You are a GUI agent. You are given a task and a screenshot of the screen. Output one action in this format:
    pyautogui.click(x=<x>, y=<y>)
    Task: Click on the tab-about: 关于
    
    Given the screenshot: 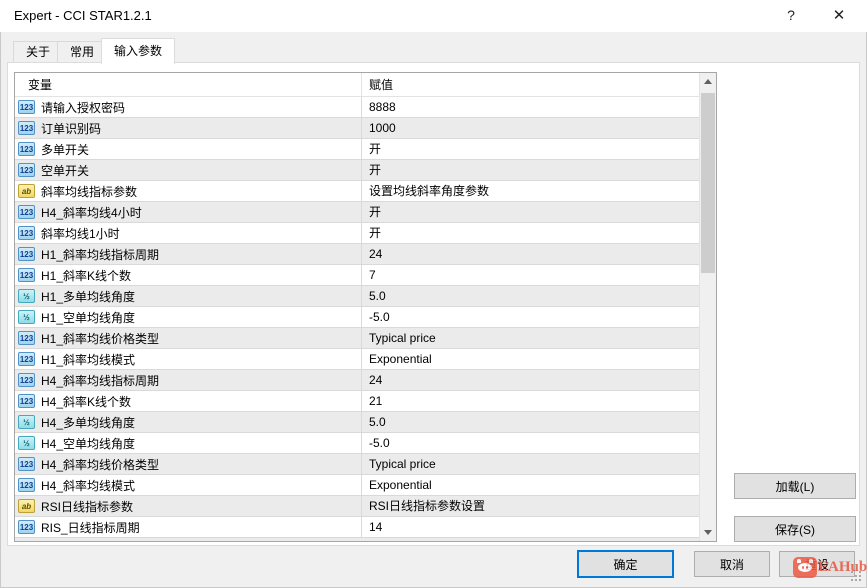 What is the action you would take?
    pyautogui.click(x=38, y=52)
    